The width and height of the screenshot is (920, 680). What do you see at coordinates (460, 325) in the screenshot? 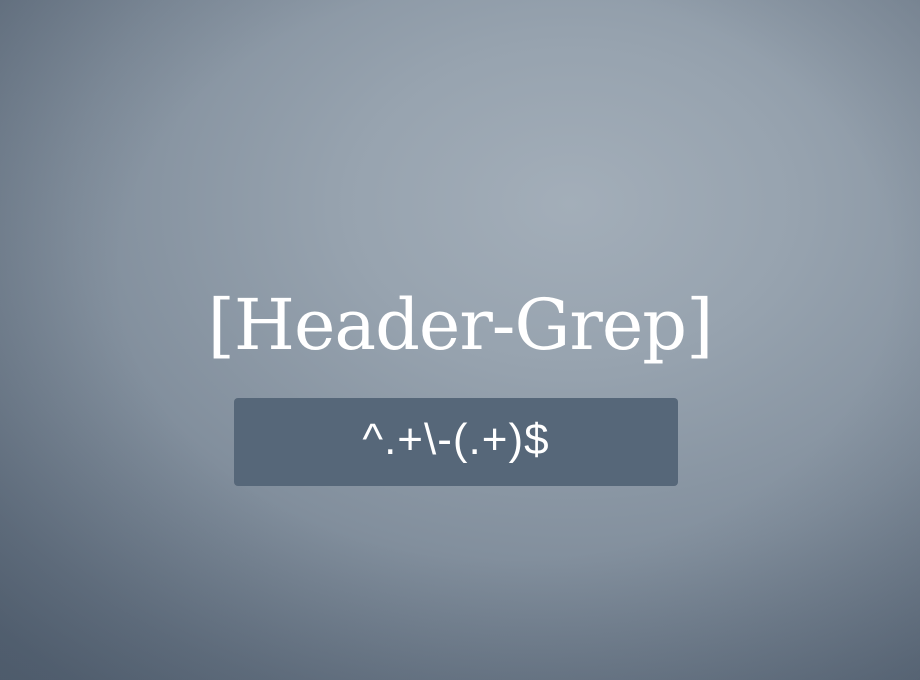
I see `page-title: [Header-Grep]` at bounding box center [460, 325].